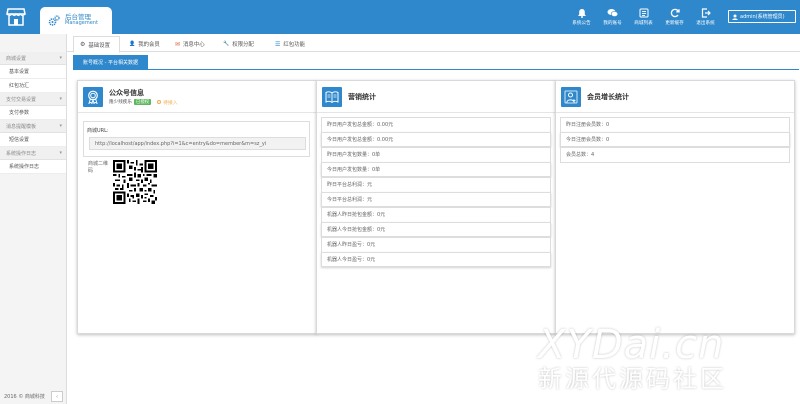 The height and width of the screenshot is (404, 800). I want to click on home-button, so click(16, 17).